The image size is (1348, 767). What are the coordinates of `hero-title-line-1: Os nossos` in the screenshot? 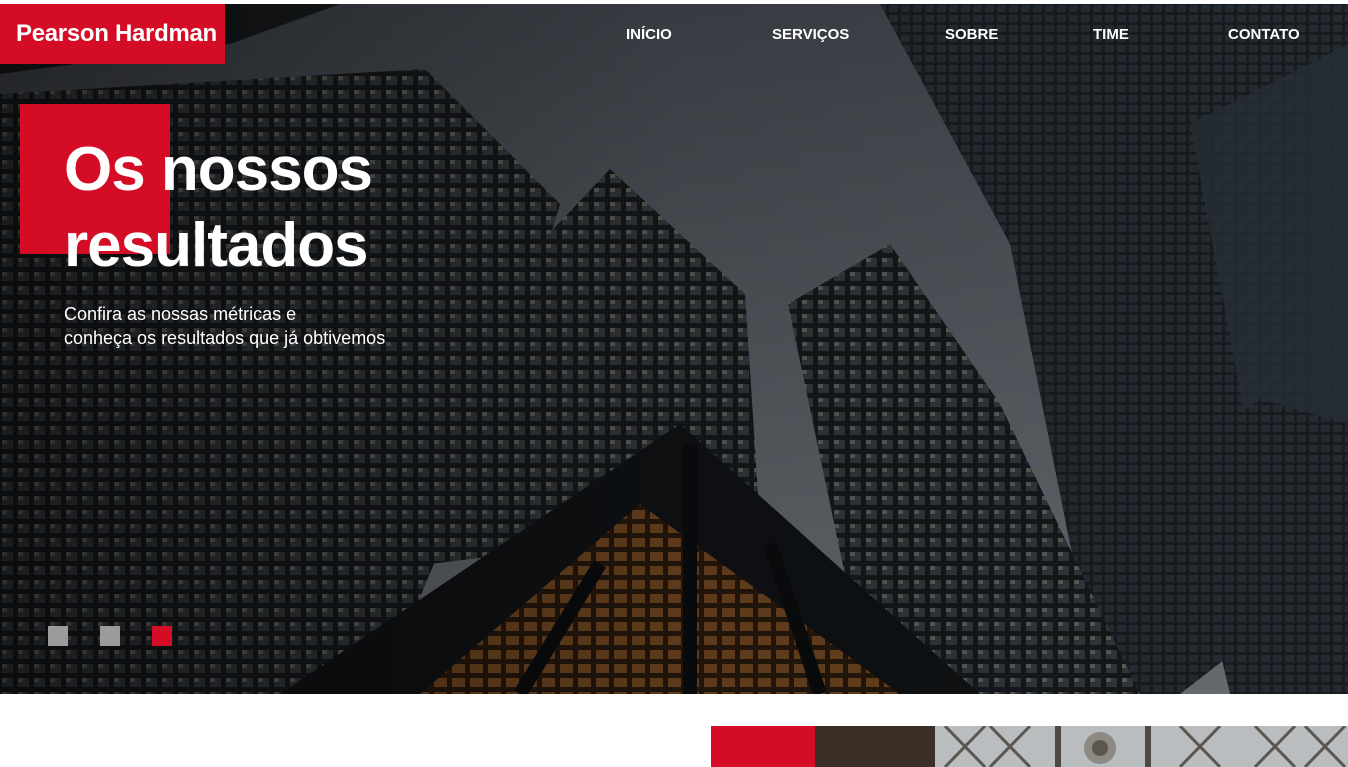 It's located at (218, 169).